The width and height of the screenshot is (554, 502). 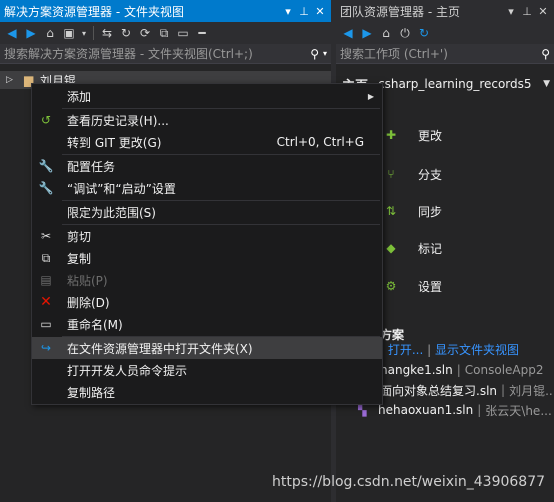 I want to click on menu-item-add: 添加 ▶, so click(x=207, y=96).